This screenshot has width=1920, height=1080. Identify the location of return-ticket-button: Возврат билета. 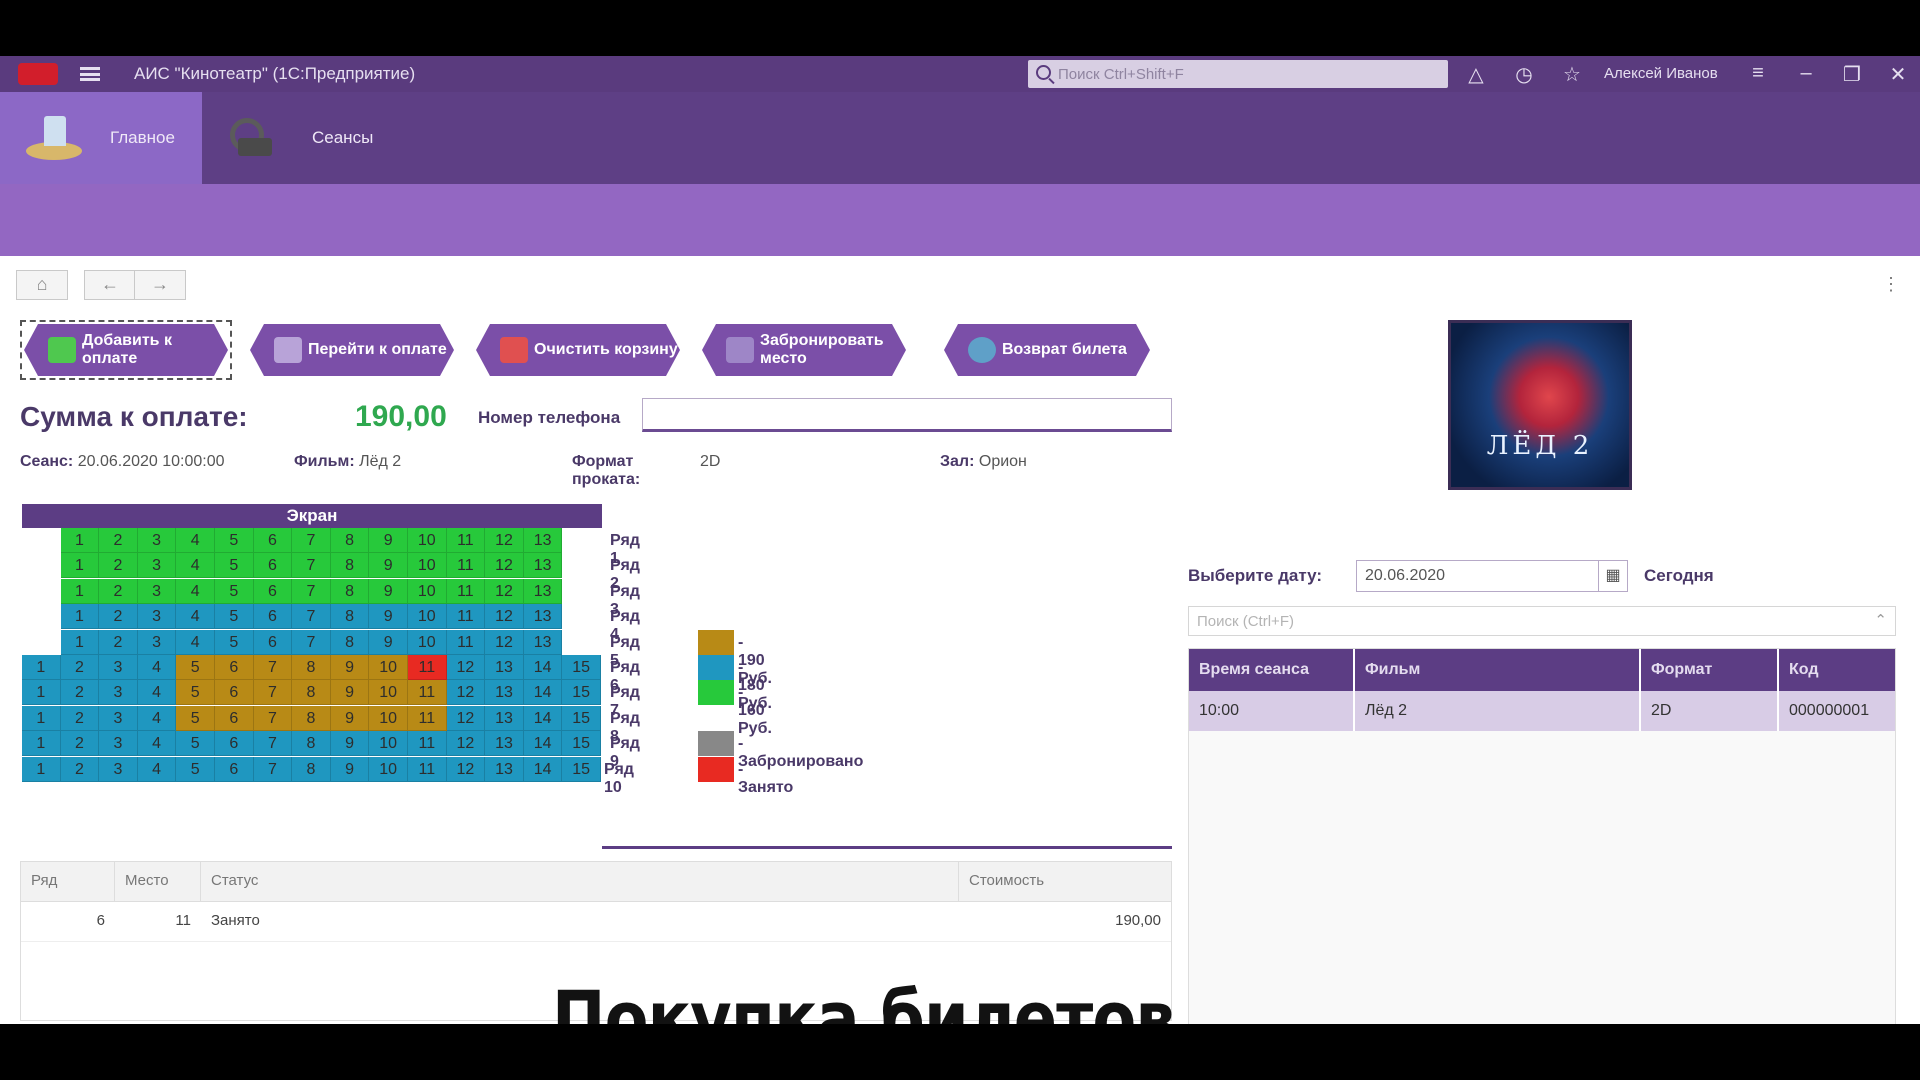
(1047, 350).